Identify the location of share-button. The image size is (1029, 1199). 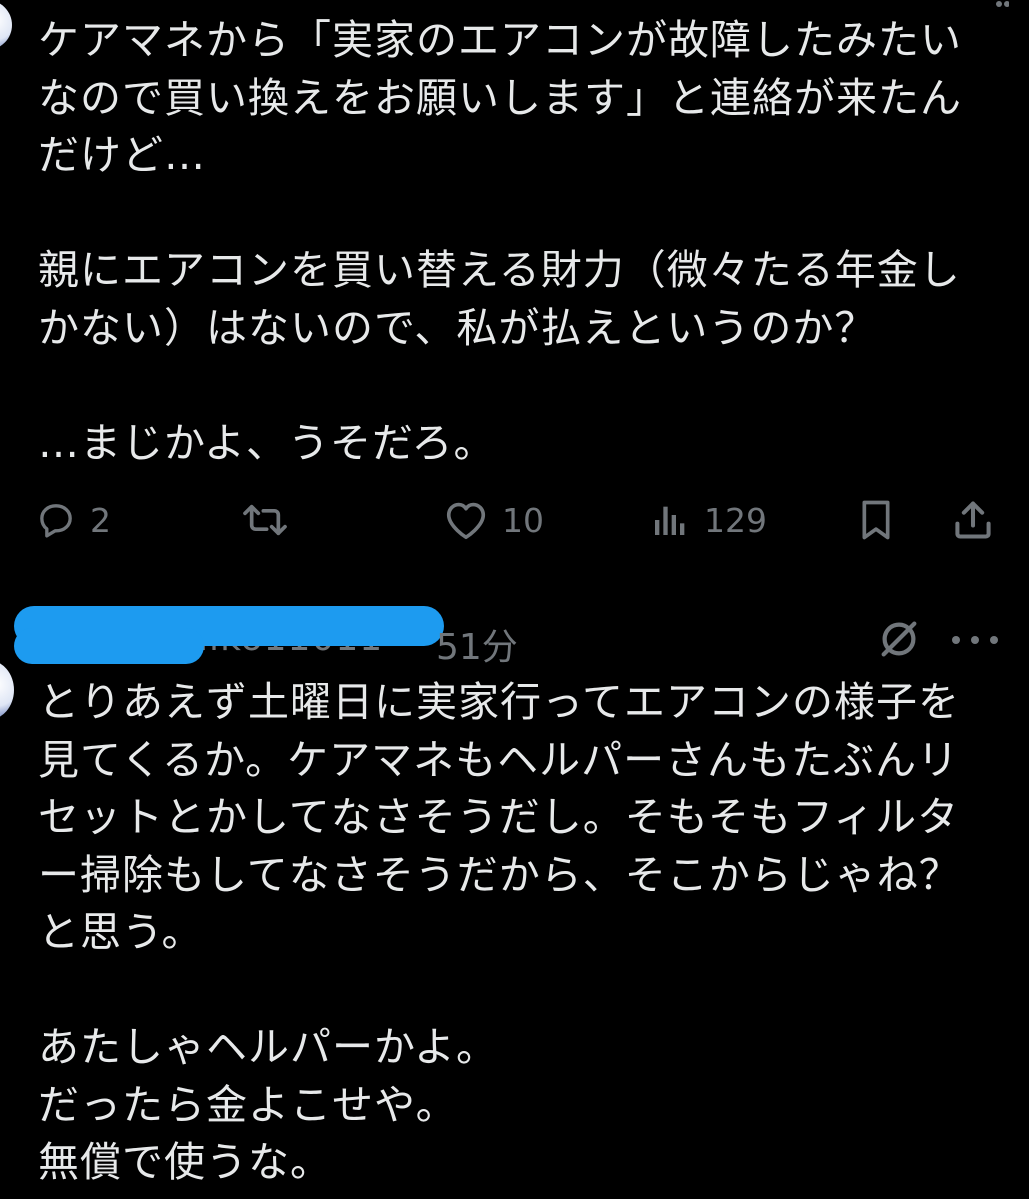
(973, 520).